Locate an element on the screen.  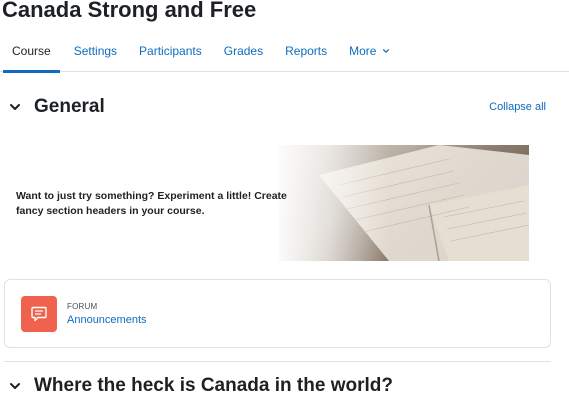
section-title-where-canada: Where the heck is Canada in the world? is located at coordinates (213, 386).